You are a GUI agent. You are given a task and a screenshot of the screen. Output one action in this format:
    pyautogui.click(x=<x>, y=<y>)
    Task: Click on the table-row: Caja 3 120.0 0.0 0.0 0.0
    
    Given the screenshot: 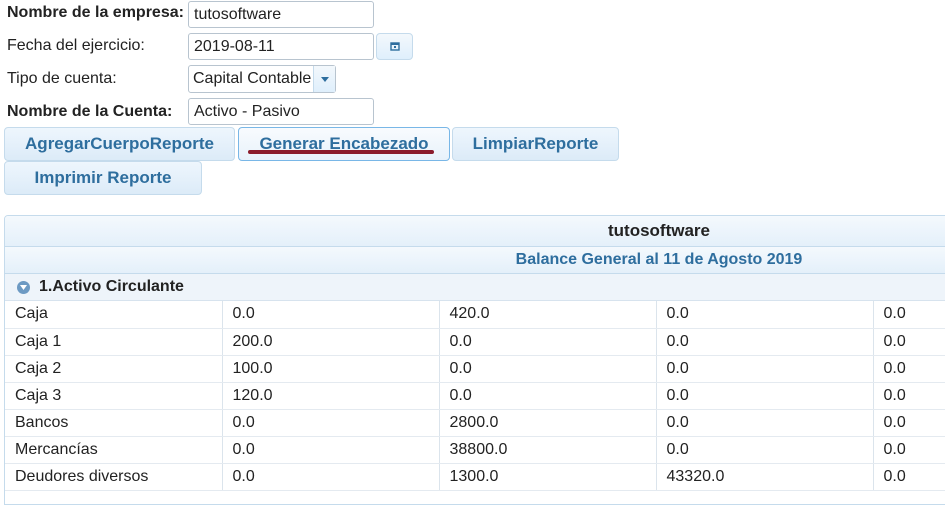 What is the action you would take?
    pyautogui.click(x=475, y=396)
    